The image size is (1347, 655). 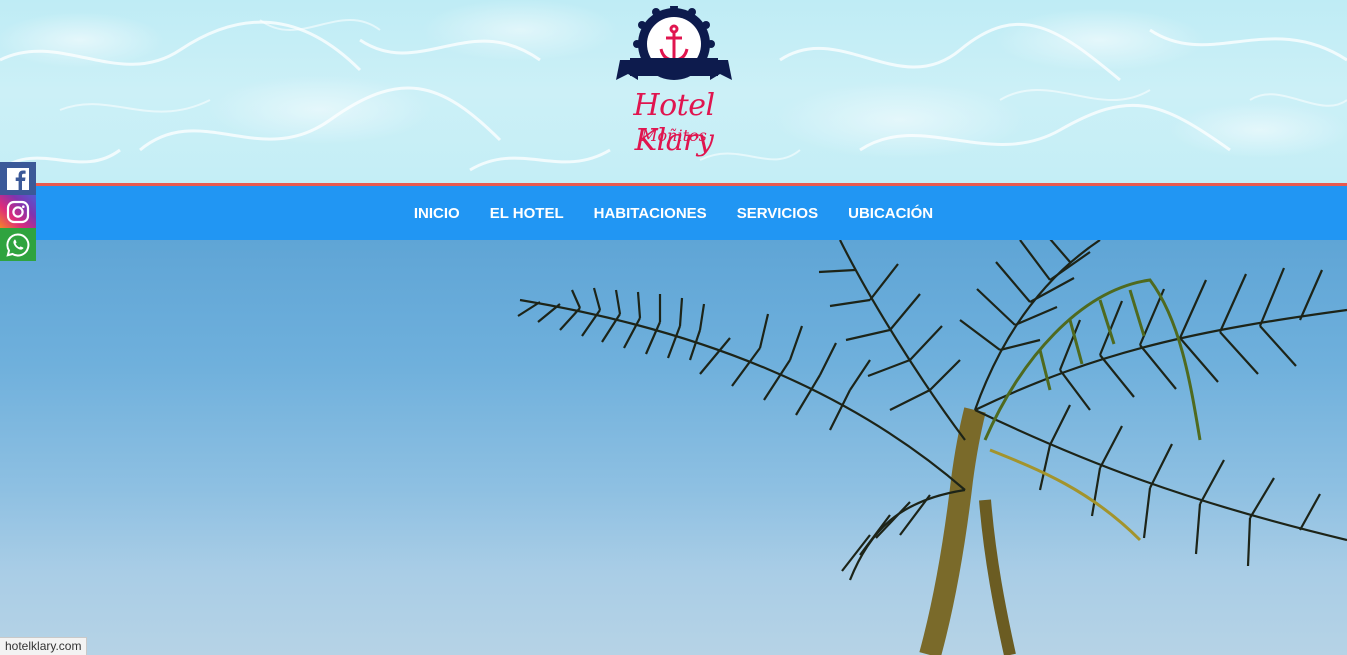 What do you see at coordinates (674, 123) in the screenshot?
I see `logo-title: Hotel Klary` at bounding box center [674, 123].